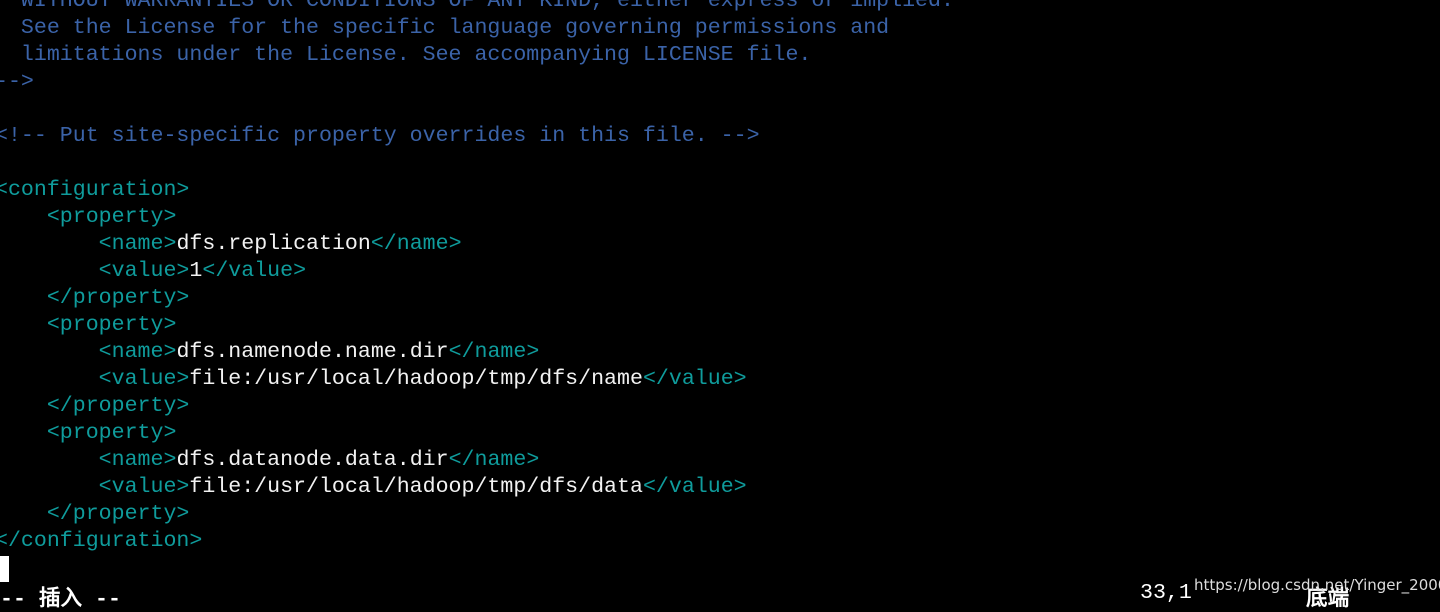 The width and height of the screenshot is (1440, 612). Describe the element at coordinates (312, 352) in the screenshot. I see `property-name: dfs.namenode.name.dir` at that location.